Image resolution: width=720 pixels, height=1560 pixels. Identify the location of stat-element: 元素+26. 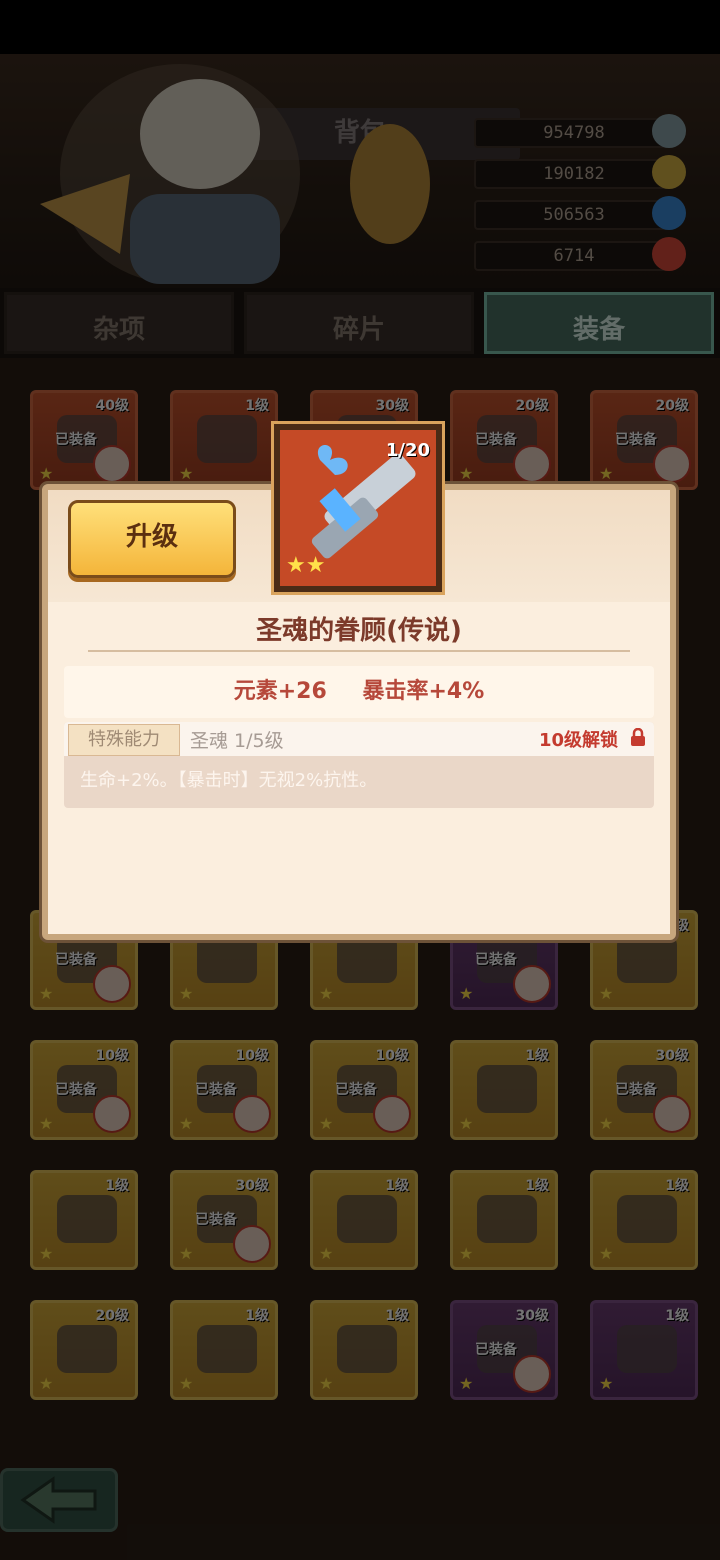
(280, 691).